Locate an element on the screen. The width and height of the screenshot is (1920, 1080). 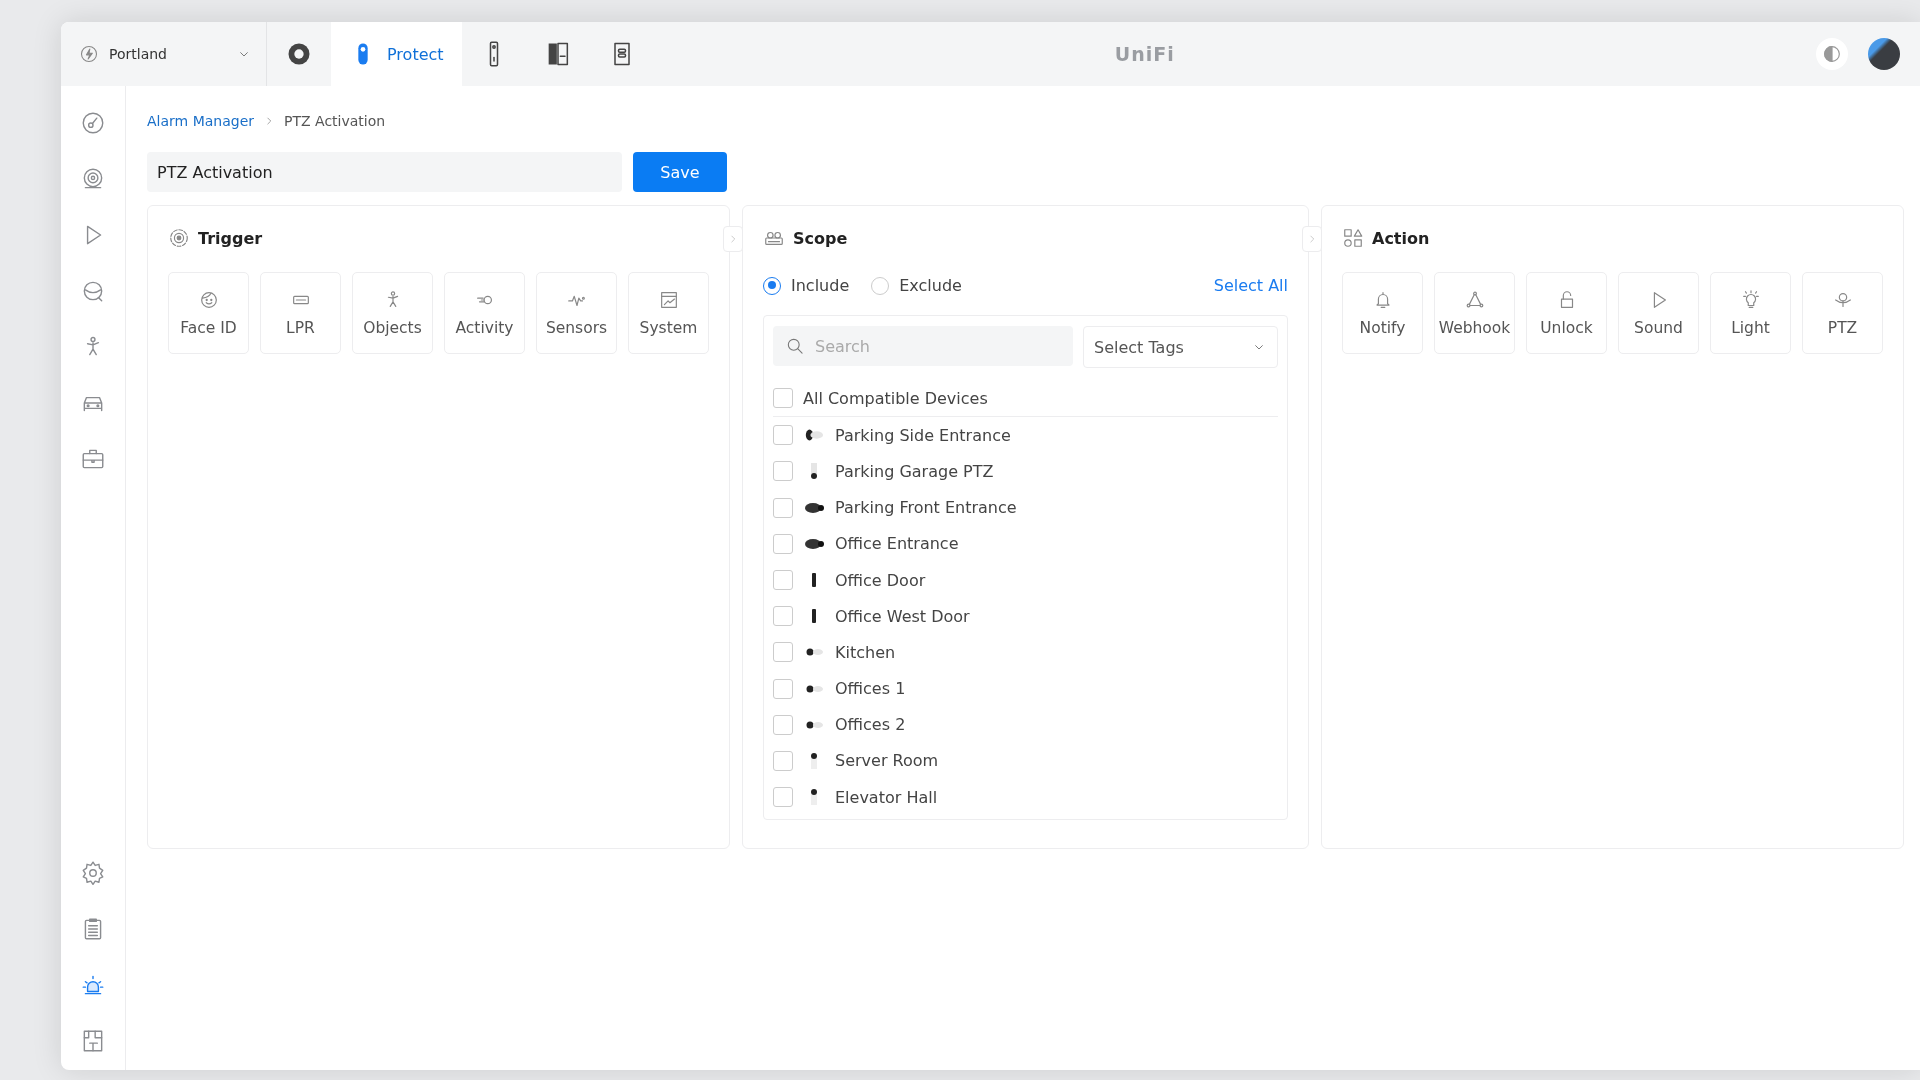
app-tab: Protect is located at coordinates (396, 54).